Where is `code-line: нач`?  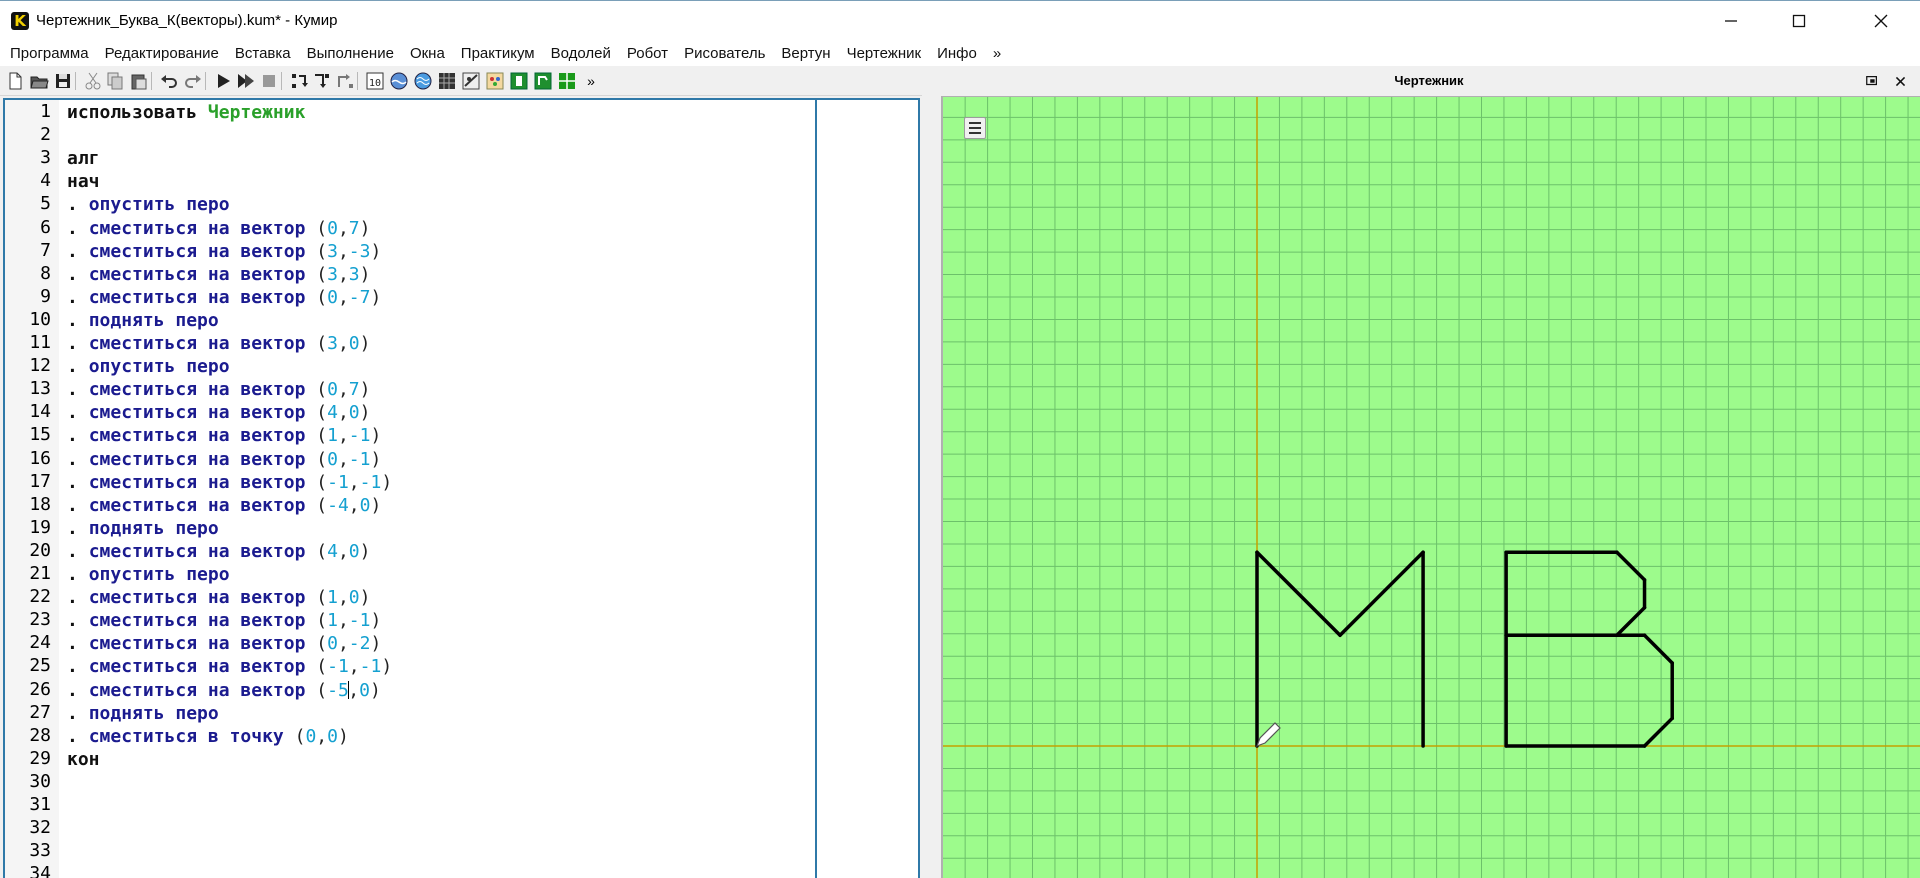
code-line: нач is located at coordinates (83, 181).